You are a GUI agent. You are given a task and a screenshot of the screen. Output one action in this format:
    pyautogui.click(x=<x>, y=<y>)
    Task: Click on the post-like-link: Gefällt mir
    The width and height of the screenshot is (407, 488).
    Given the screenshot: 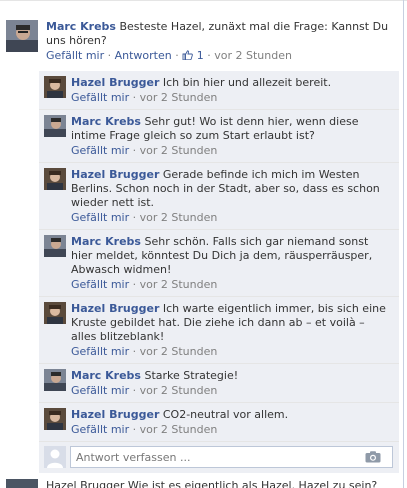 What is the action you would take?
    pyautogui.click(x=75, y=55)
    